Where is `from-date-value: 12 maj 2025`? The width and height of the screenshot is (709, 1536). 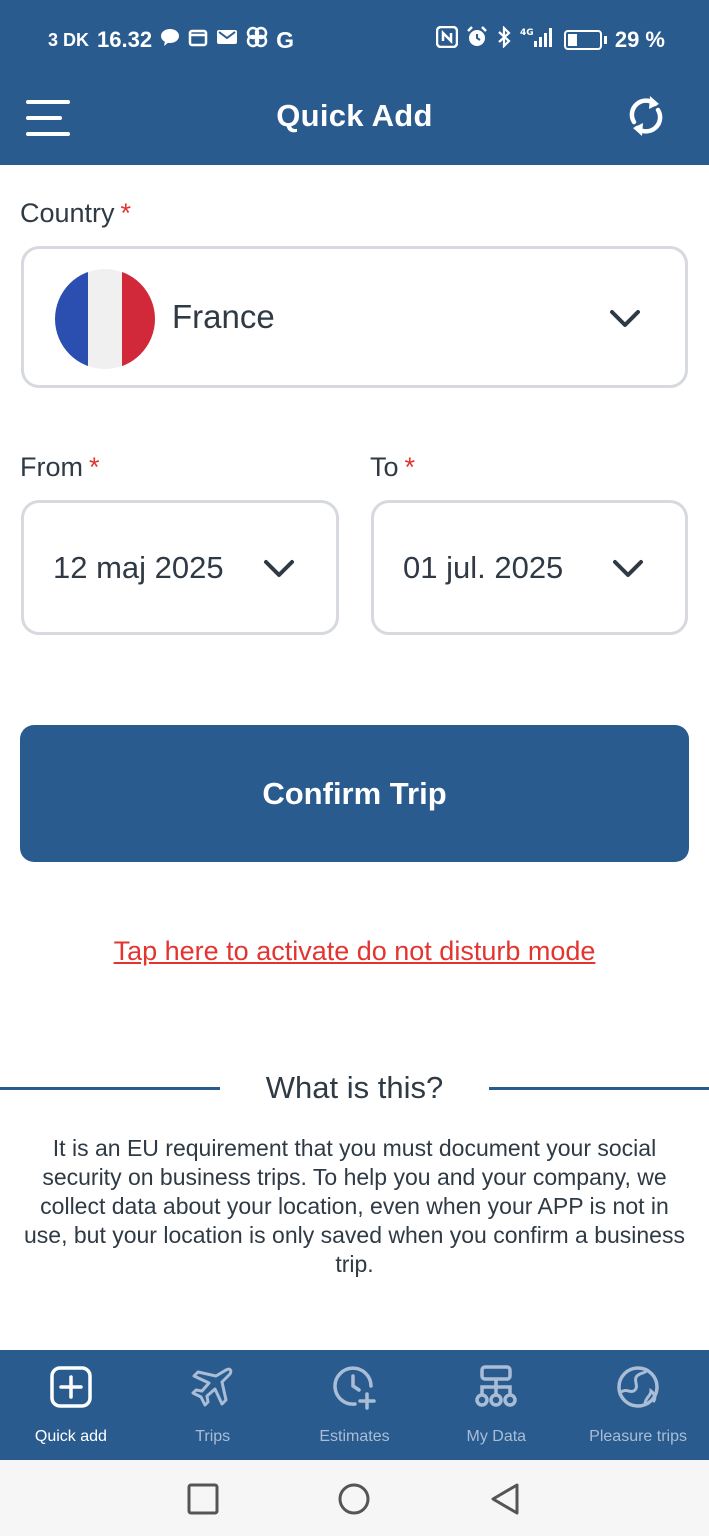 from-date-value: 12 maj 2025 is located at coordinates (138, 567).